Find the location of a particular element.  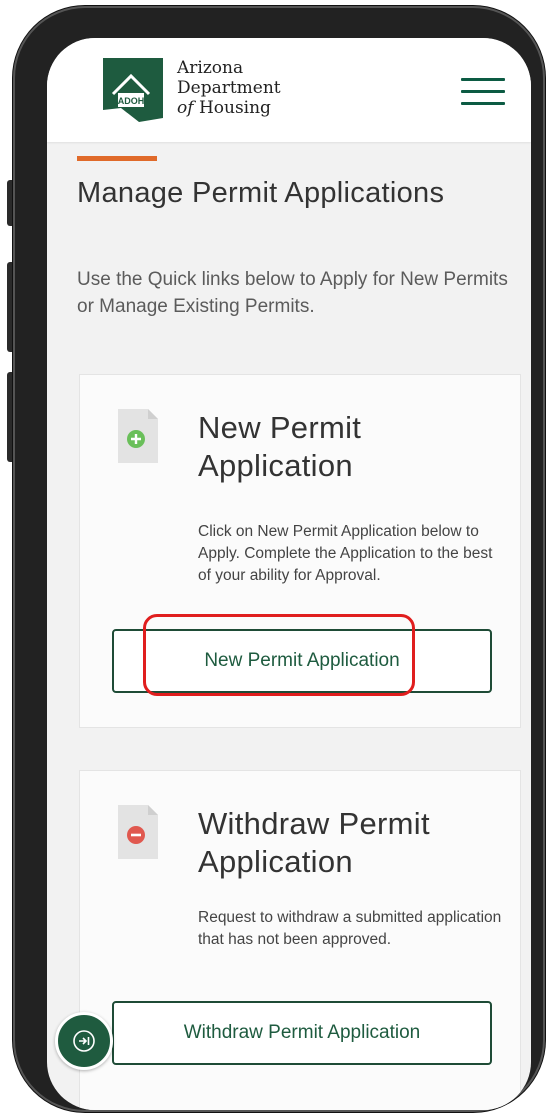

page-title: Manage Permit Applications is located at coordinates (261, 193).